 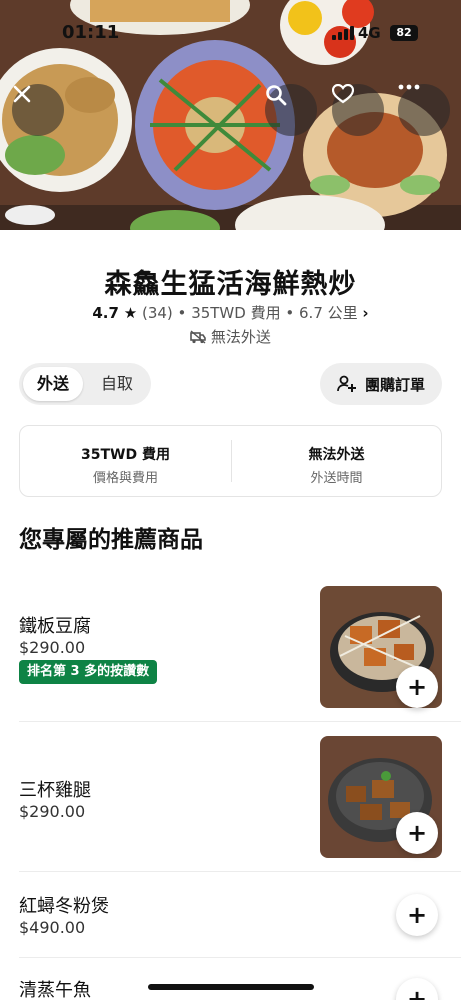 What do you see at coordinates (88, 672) in the screenshot?
I see `popularity-badge: 排名第 3 多的按讚數` at bounding box center [88, 672].